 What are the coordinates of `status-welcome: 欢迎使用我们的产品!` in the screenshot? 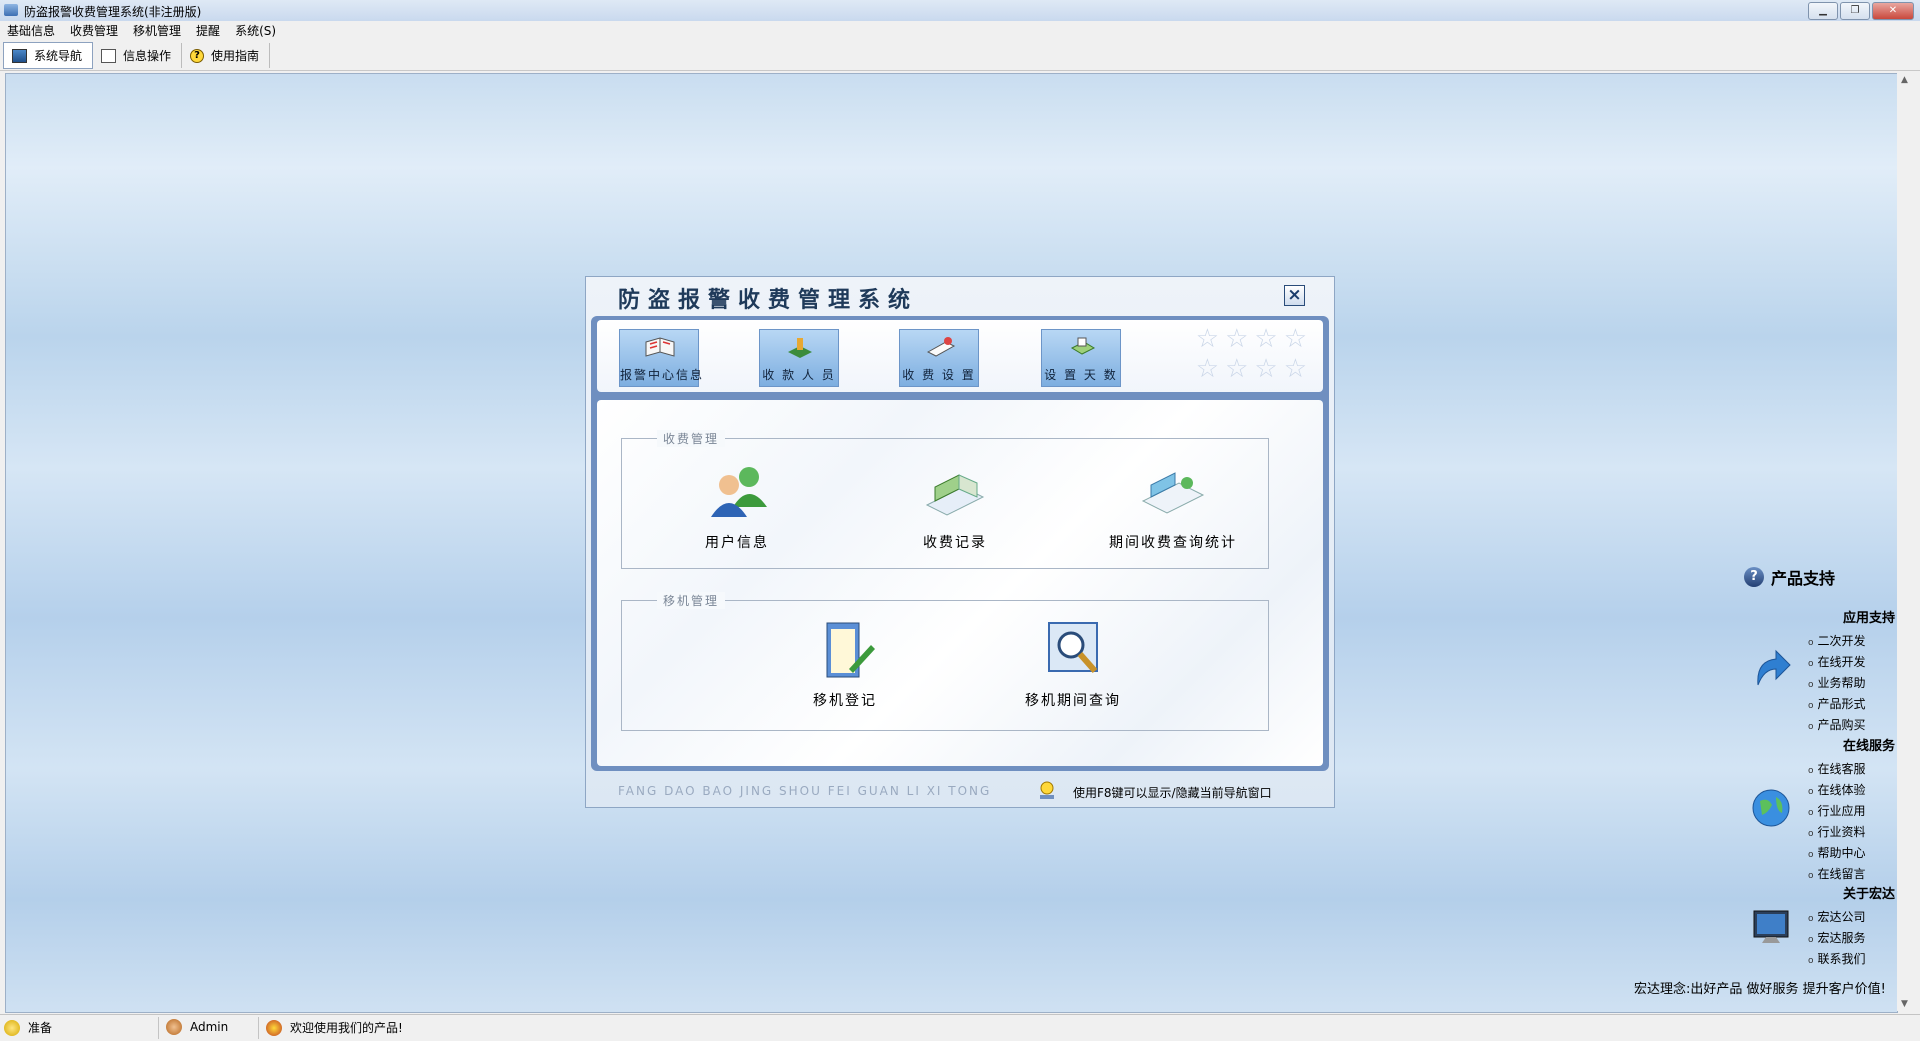 It's located at (334, 1027).